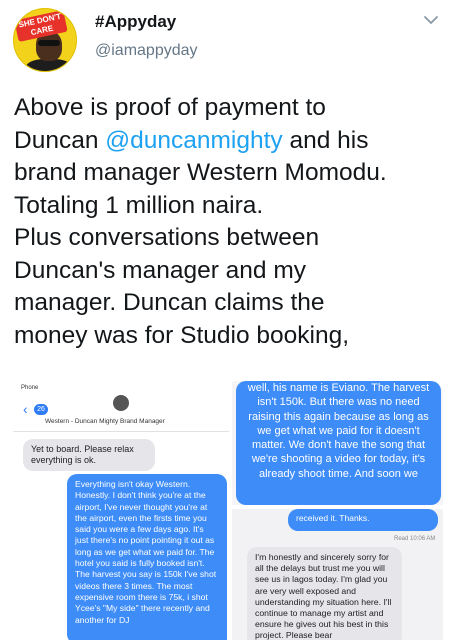 This screenshot has width=453, height=640. I want to click on avatar-glasses, so click(49, 43).